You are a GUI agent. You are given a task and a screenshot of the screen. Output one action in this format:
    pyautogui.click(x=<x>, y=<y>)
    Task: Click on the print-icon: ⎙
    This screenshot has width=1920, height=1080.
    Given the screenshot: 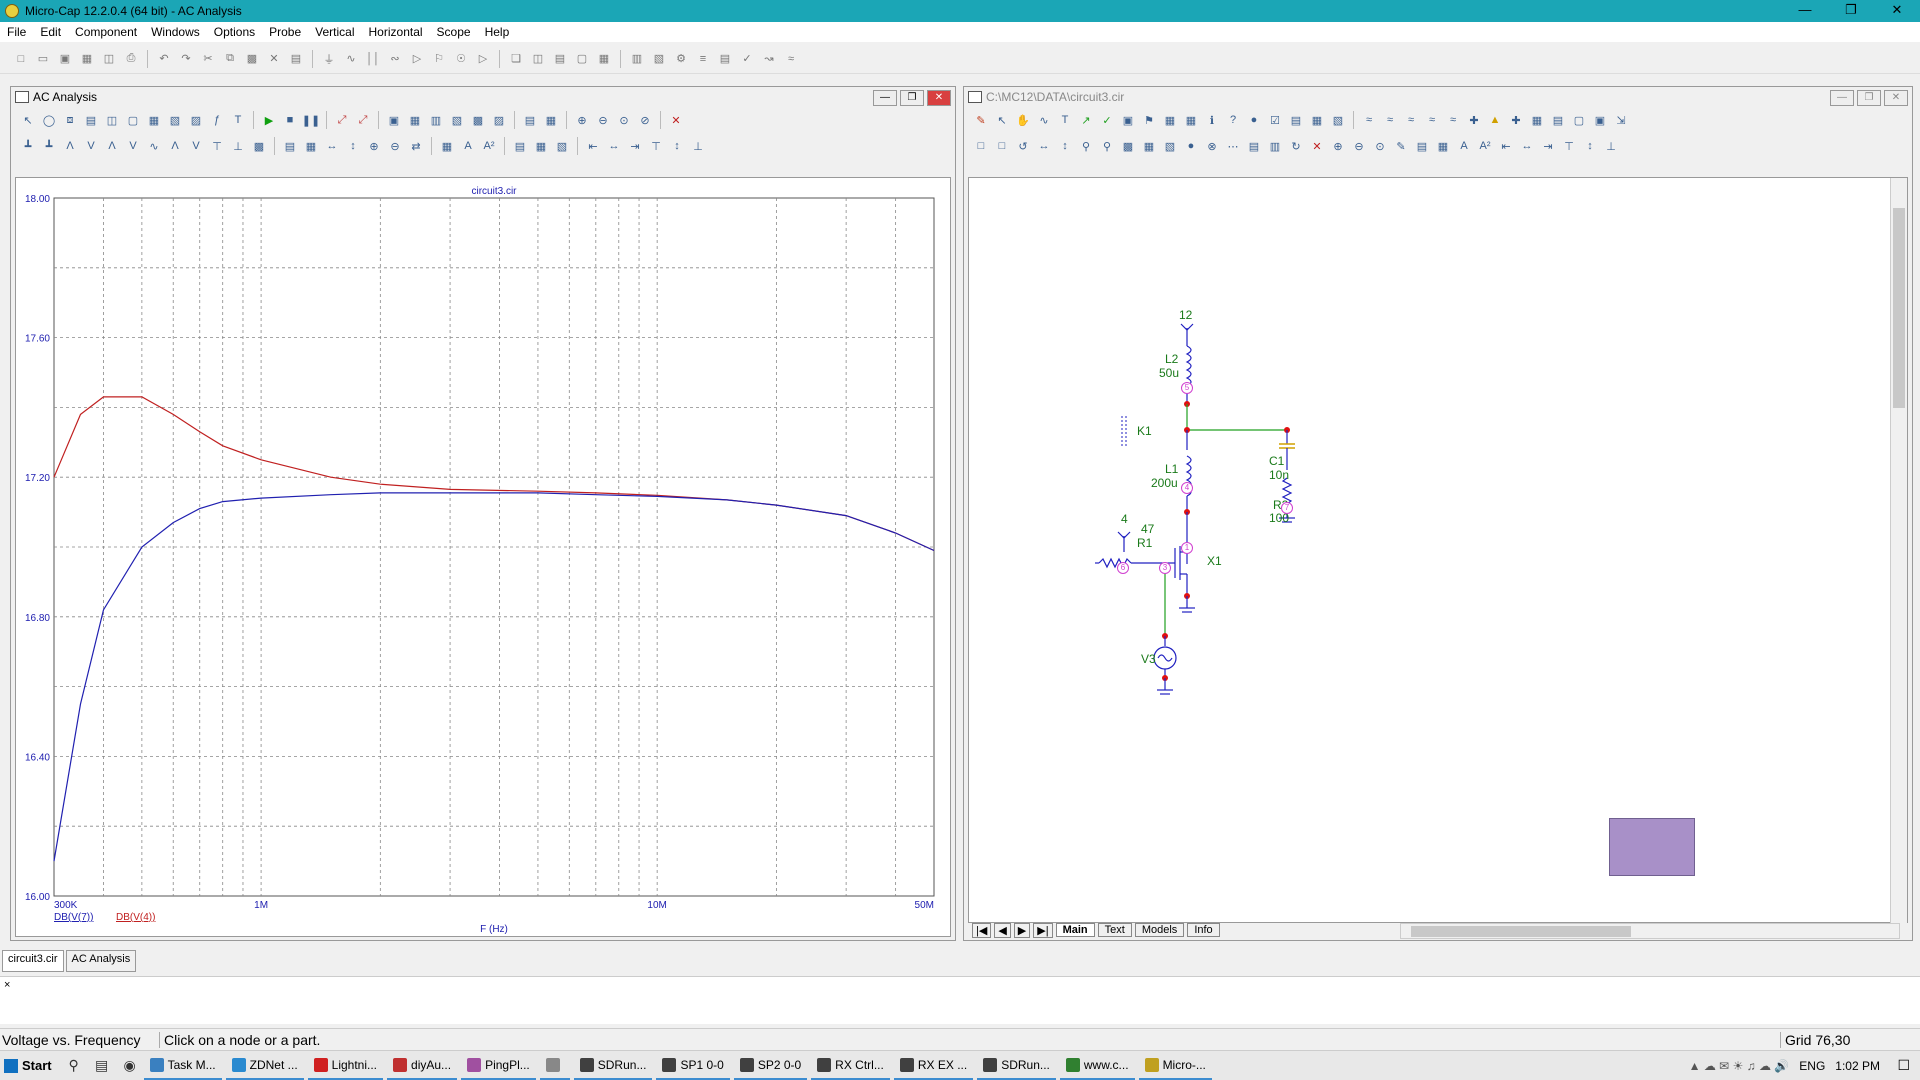 What is the action you would take?
    pyautogui.click(x=131, y=59)
    